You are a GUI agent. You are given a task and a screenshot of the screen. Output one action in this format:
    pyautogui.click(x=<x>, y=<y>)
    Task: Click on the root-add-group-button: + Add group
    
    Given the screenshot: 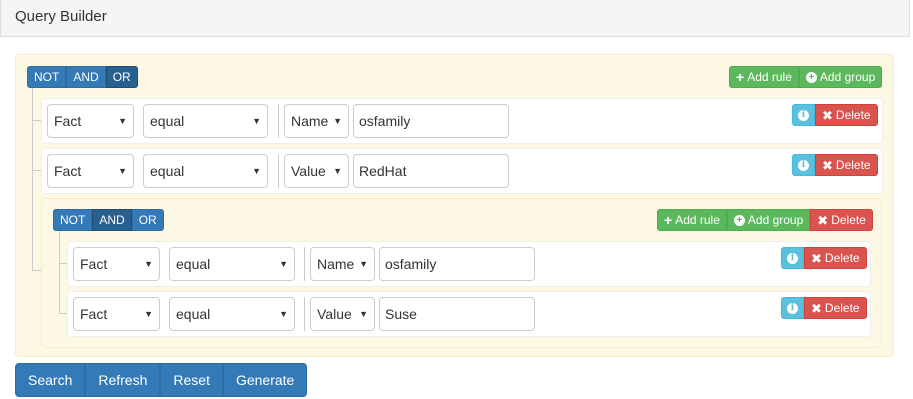 What is the action you would take?
    pyautogui.click(x=840, y=77)
    